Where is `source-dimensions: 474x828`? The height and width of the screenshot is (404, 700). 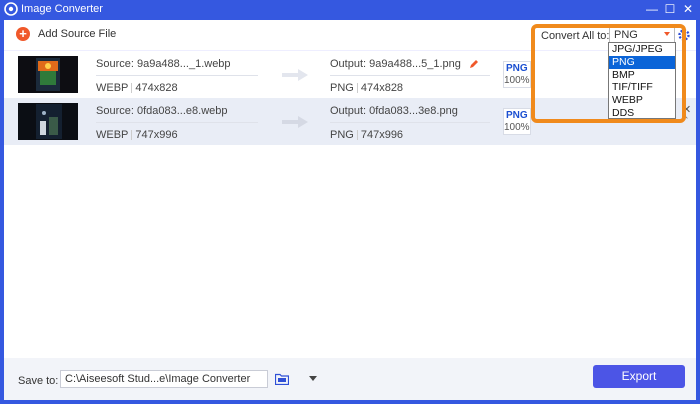 source-dimensions: 474x828 is located at coordinates (156, 88).